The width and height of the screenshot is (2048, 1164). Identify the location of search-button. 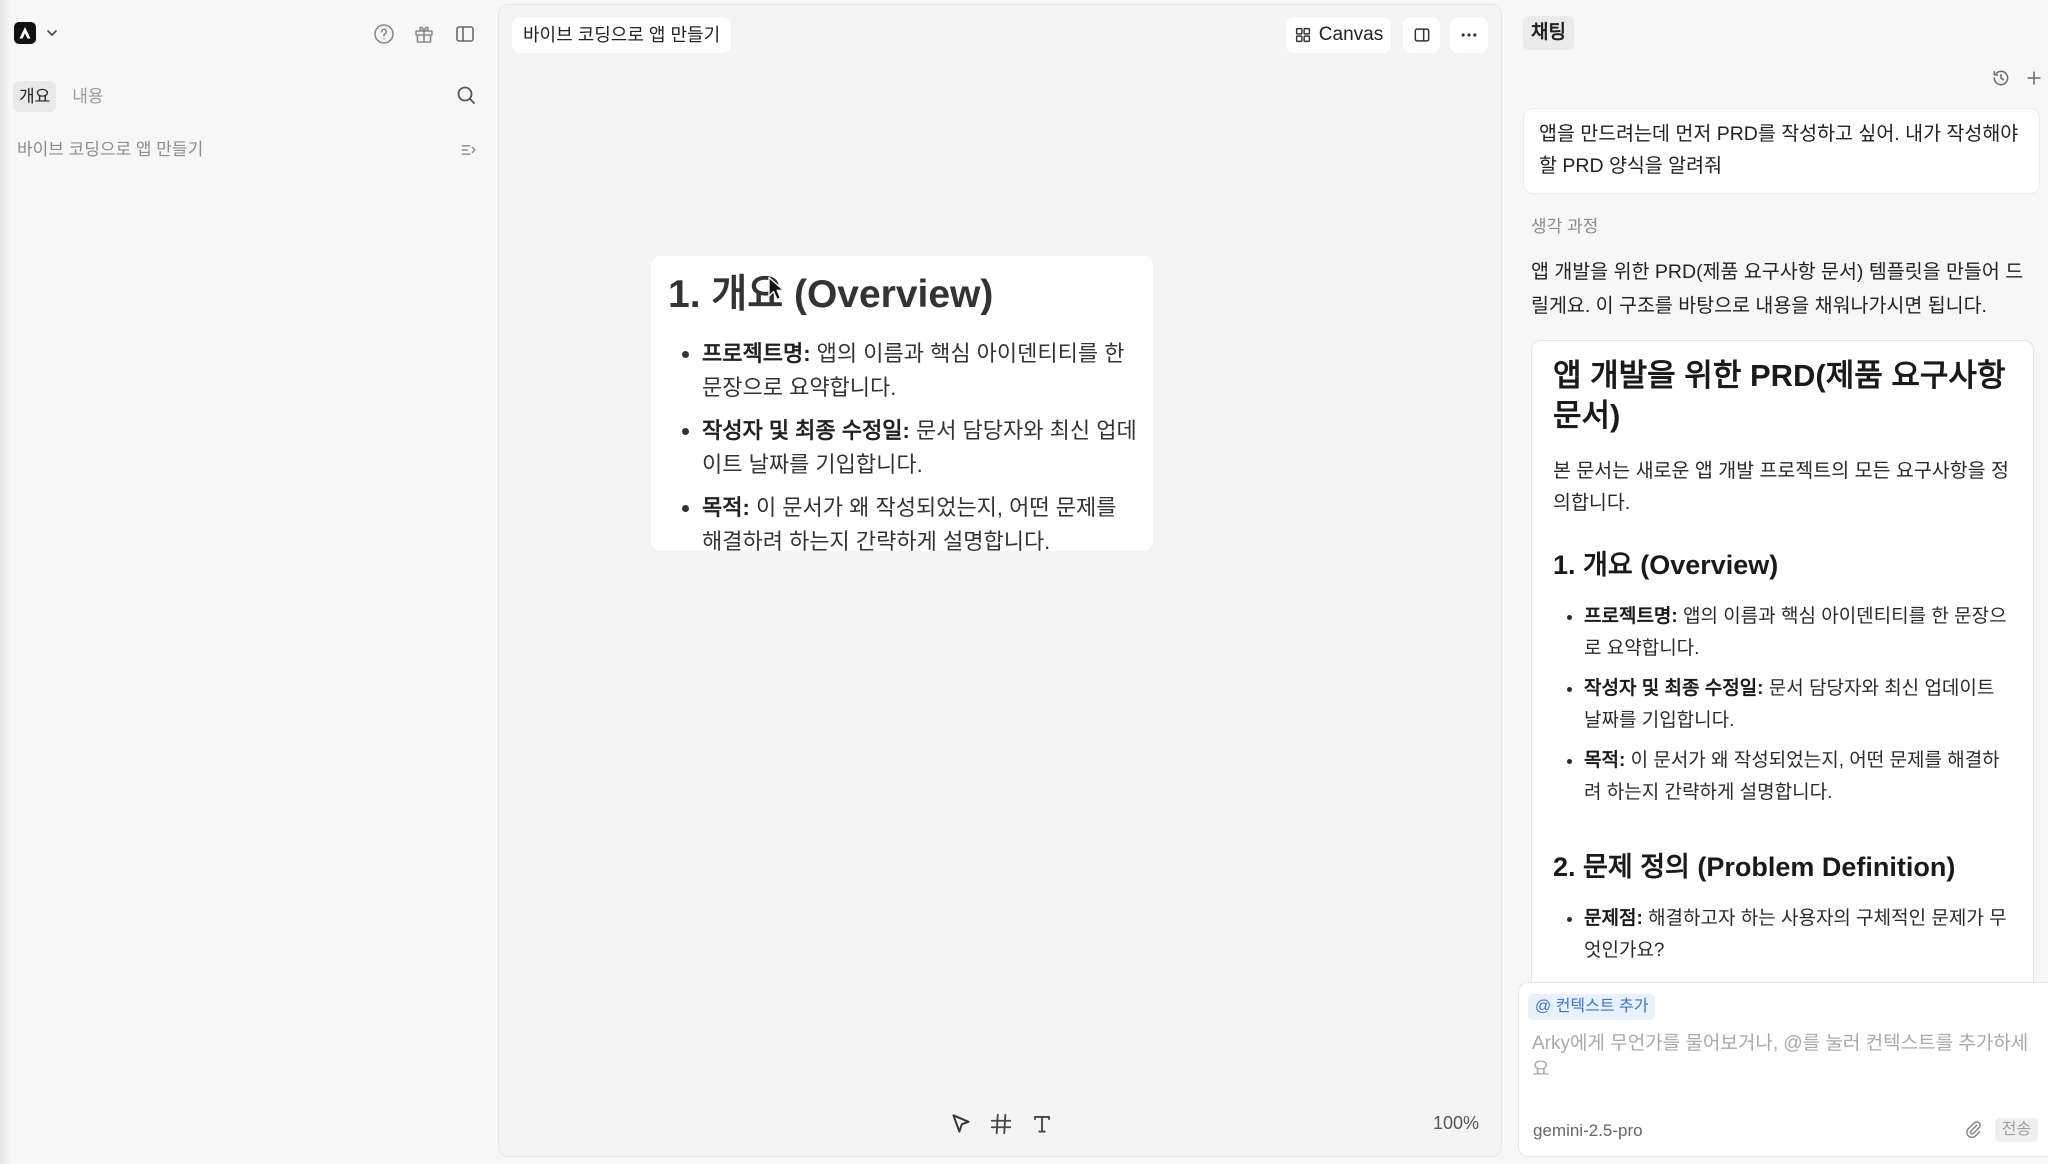
(466, 95).